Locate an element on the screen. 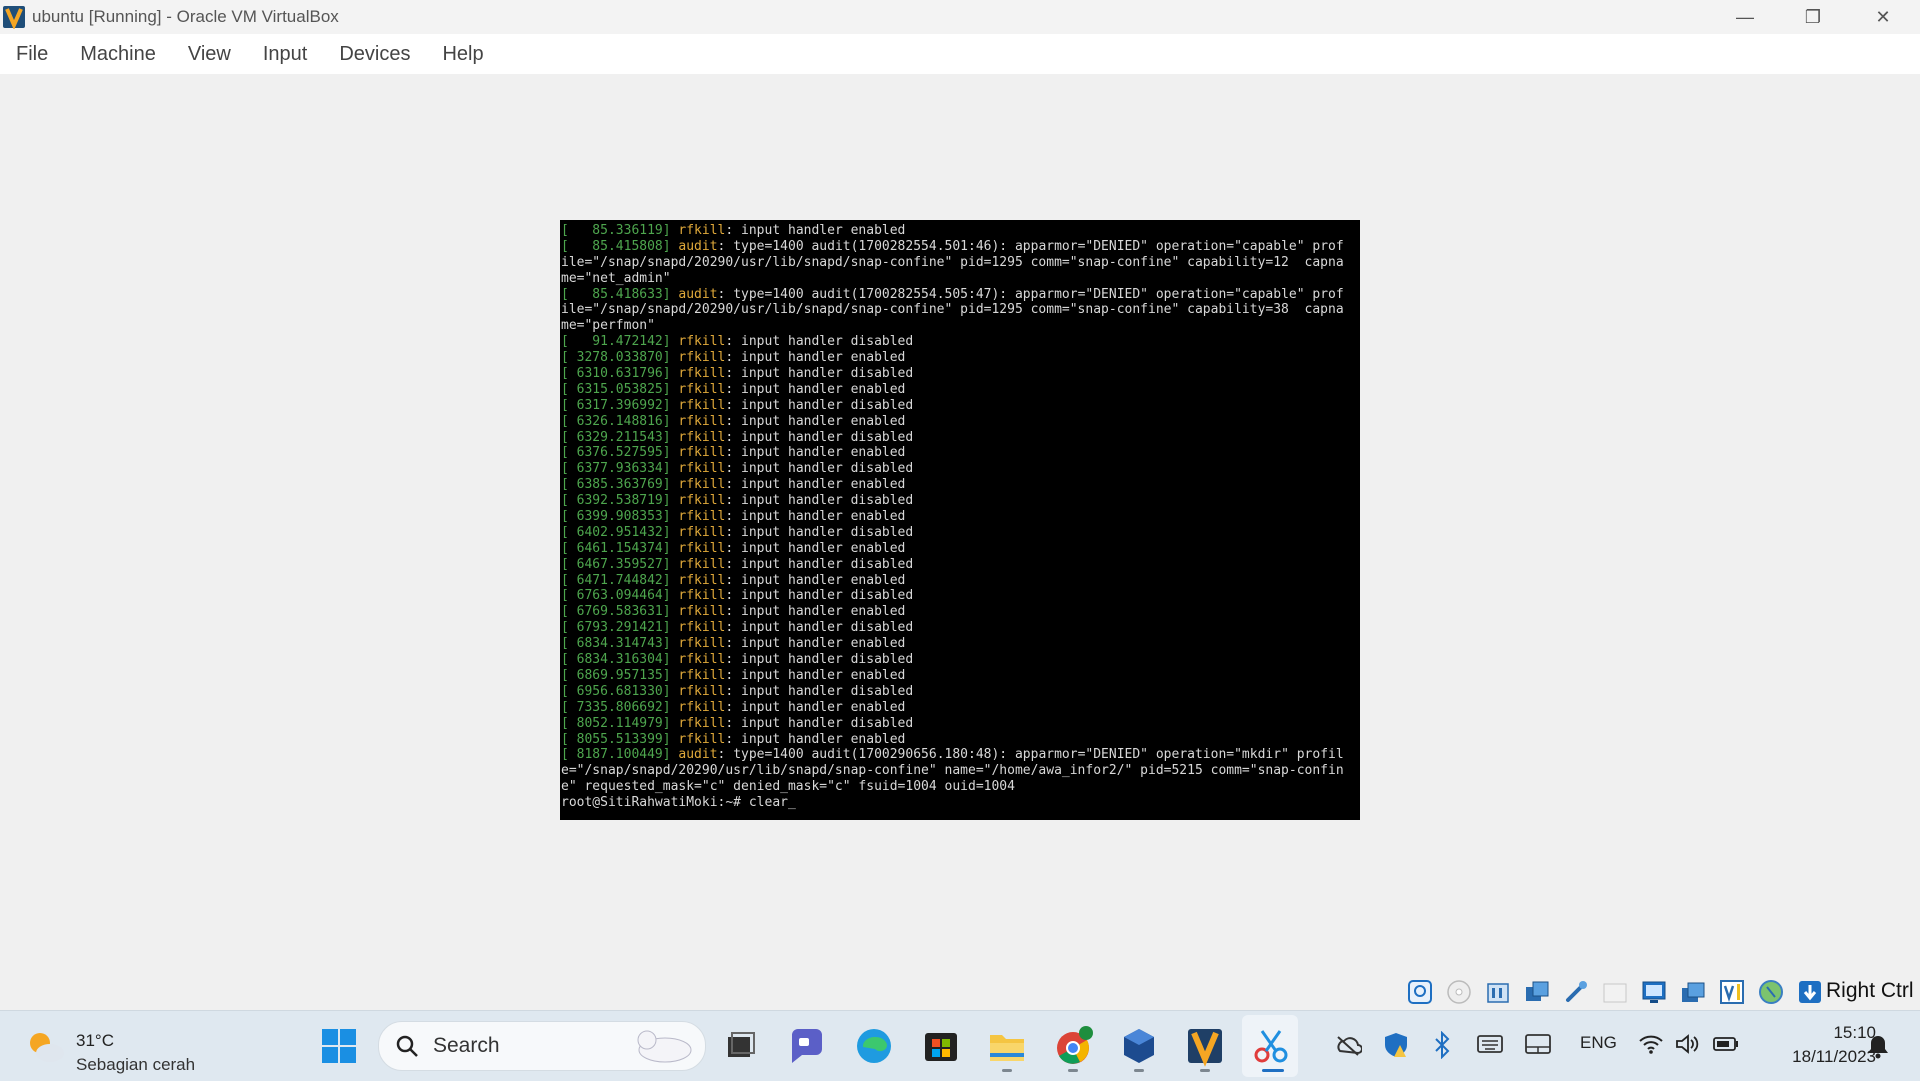 This screenshot has height=1081, width=1920. snipping-tool-icon is located at coordinates (1271, 1046).